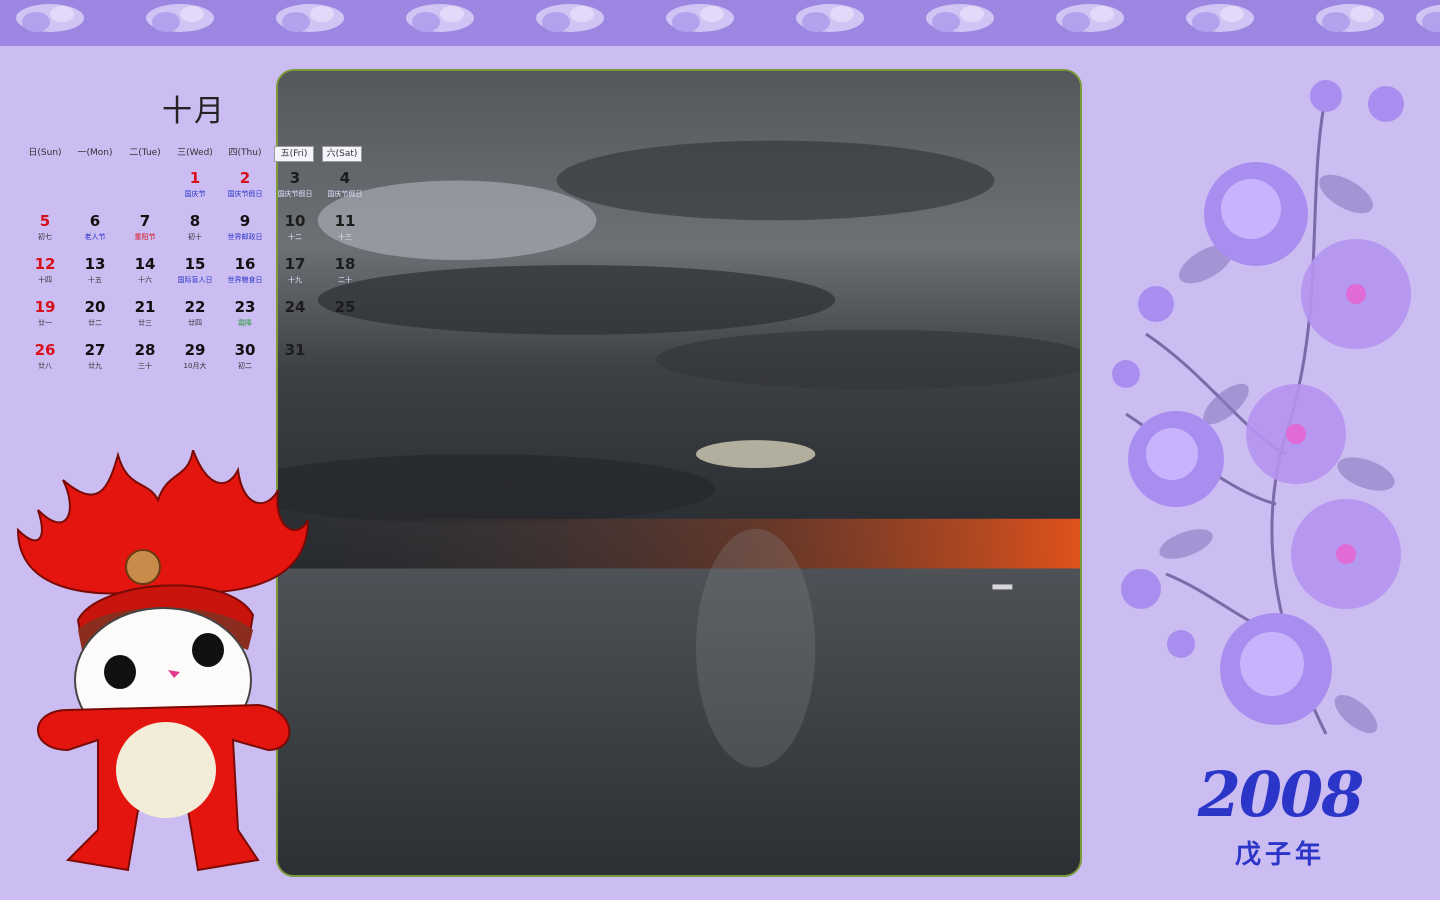  Describe the element at coordinates (295, 269) in the screenshot. I see `calendar-day-cell: 17 十九` at that location.